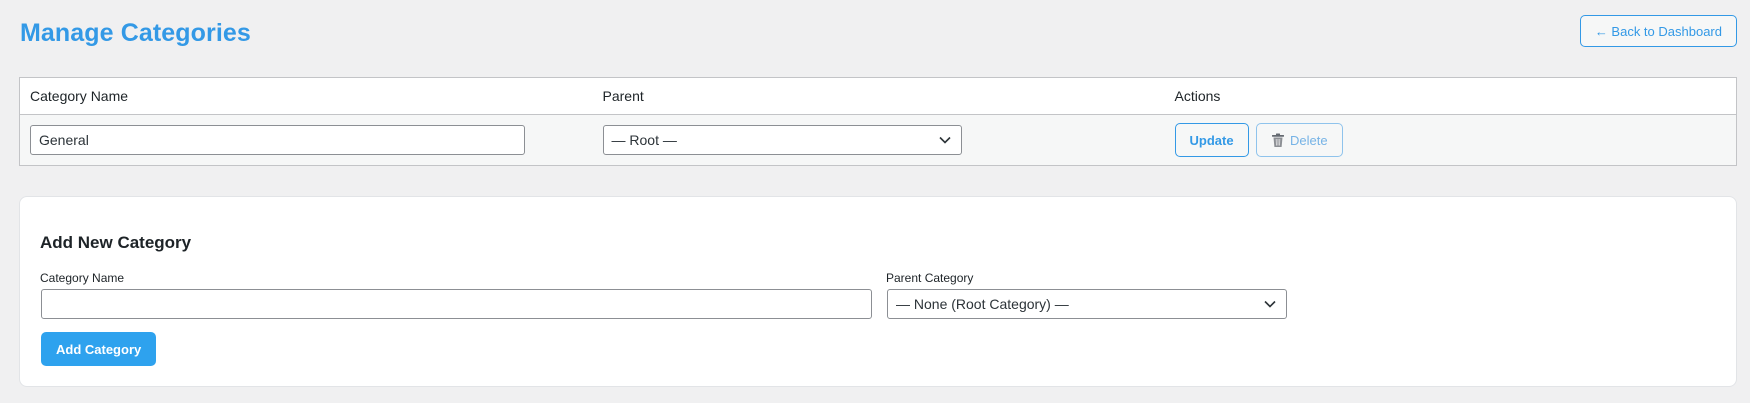 The width and height of the screenshot is (1750, 403). What do you see at coordinates (456, 304) in the screenshot?
I see `new-category-name-input` at bounding box center [456, 304].